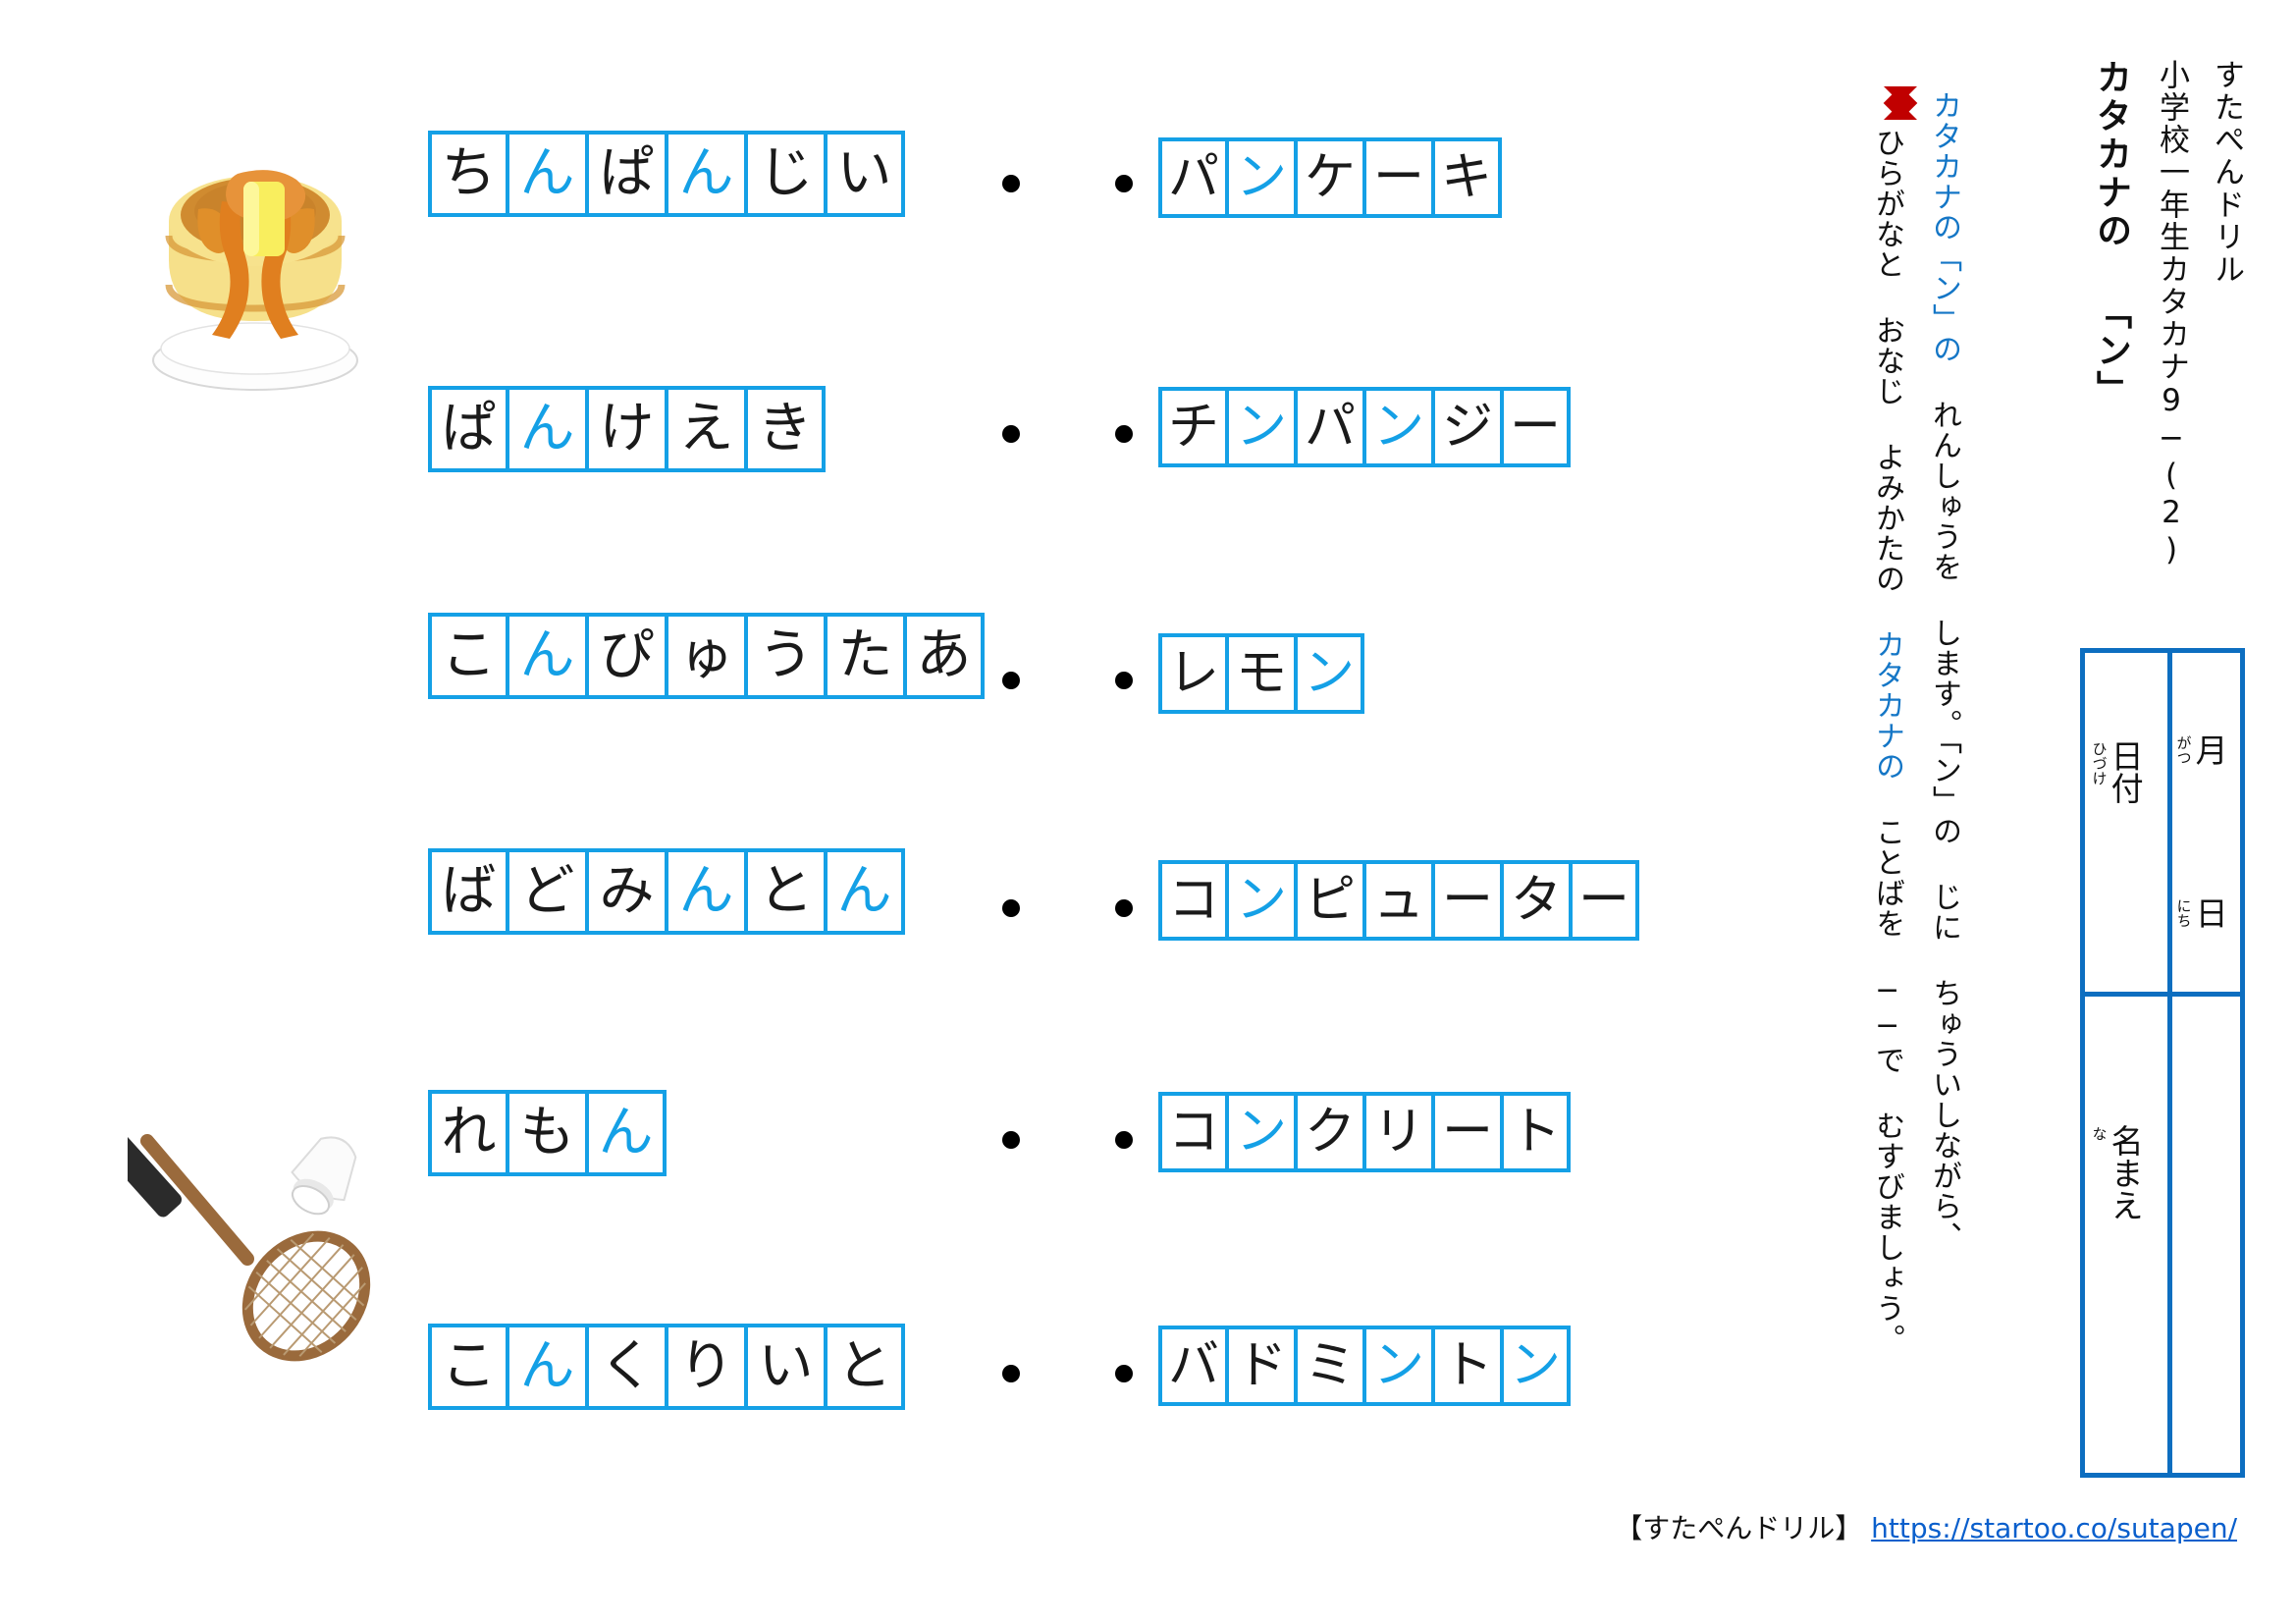 This screenshot has width=2296, height=1624. Describe the element at coordinates (1467, 427) in the screenshot. I see `character-cell: ジ` at that location.